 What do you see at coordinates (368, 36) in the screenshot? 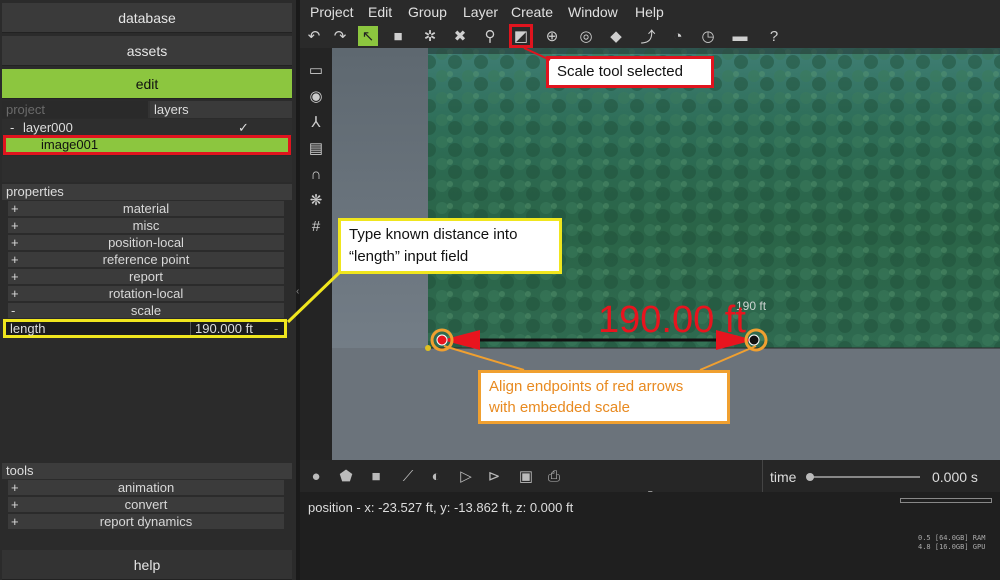
I see `select-icon: ↖` at bounding box center [368, 36].